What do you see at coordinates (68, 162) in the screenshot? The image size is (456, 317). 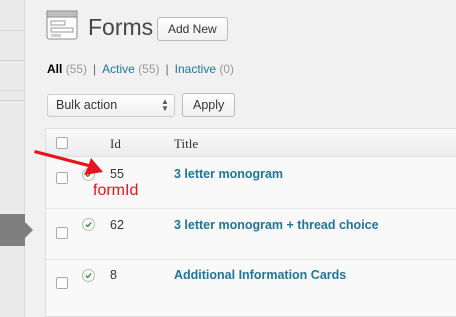 I see `annotation-arrow` at bounding box center [68, 162].